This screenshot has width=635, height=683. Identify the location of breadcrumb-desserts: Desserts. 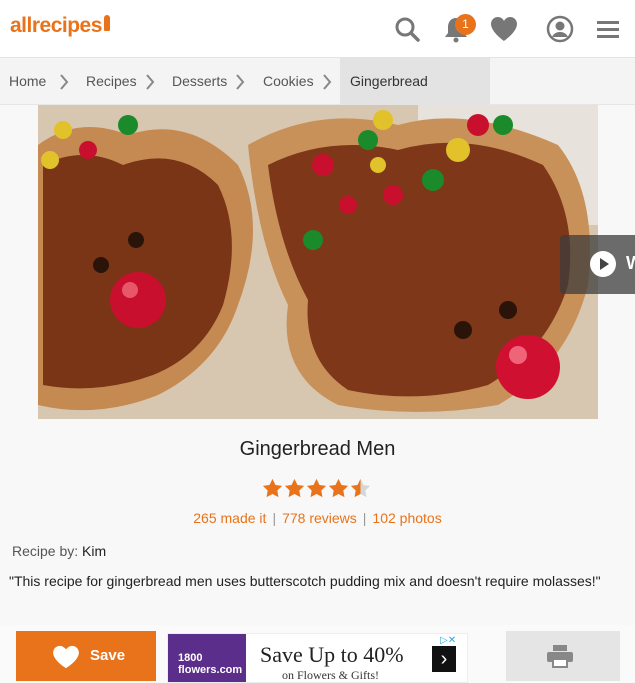
(199, 81).